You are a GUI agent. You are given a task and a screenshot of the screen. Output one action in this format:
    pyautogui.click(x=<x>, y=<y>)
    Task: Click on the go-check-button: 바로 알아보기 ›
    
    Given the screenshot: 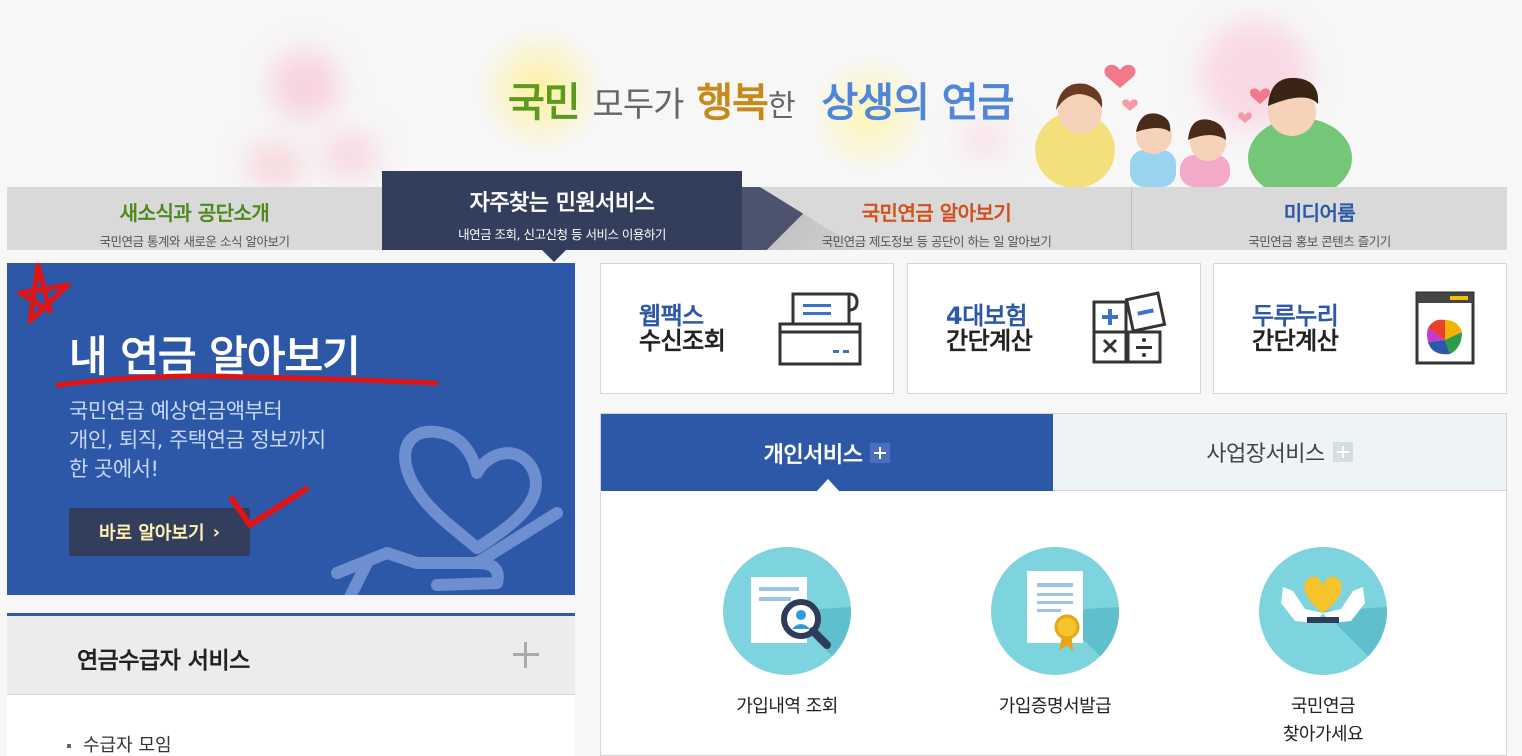 What is the action you would take?
    pyautogui.click(x=159, y=532)
    